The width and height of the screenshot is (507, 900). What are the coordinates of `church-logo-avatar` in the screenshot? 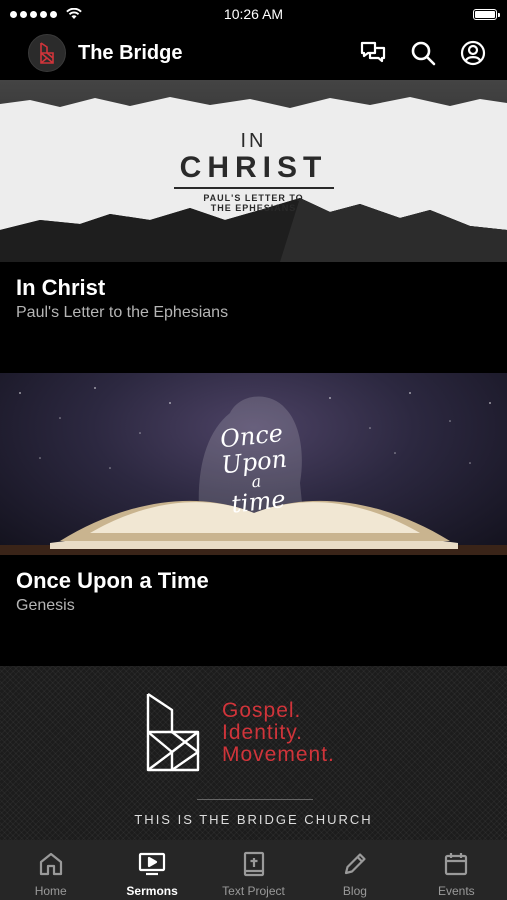 It's located at (47, 53).